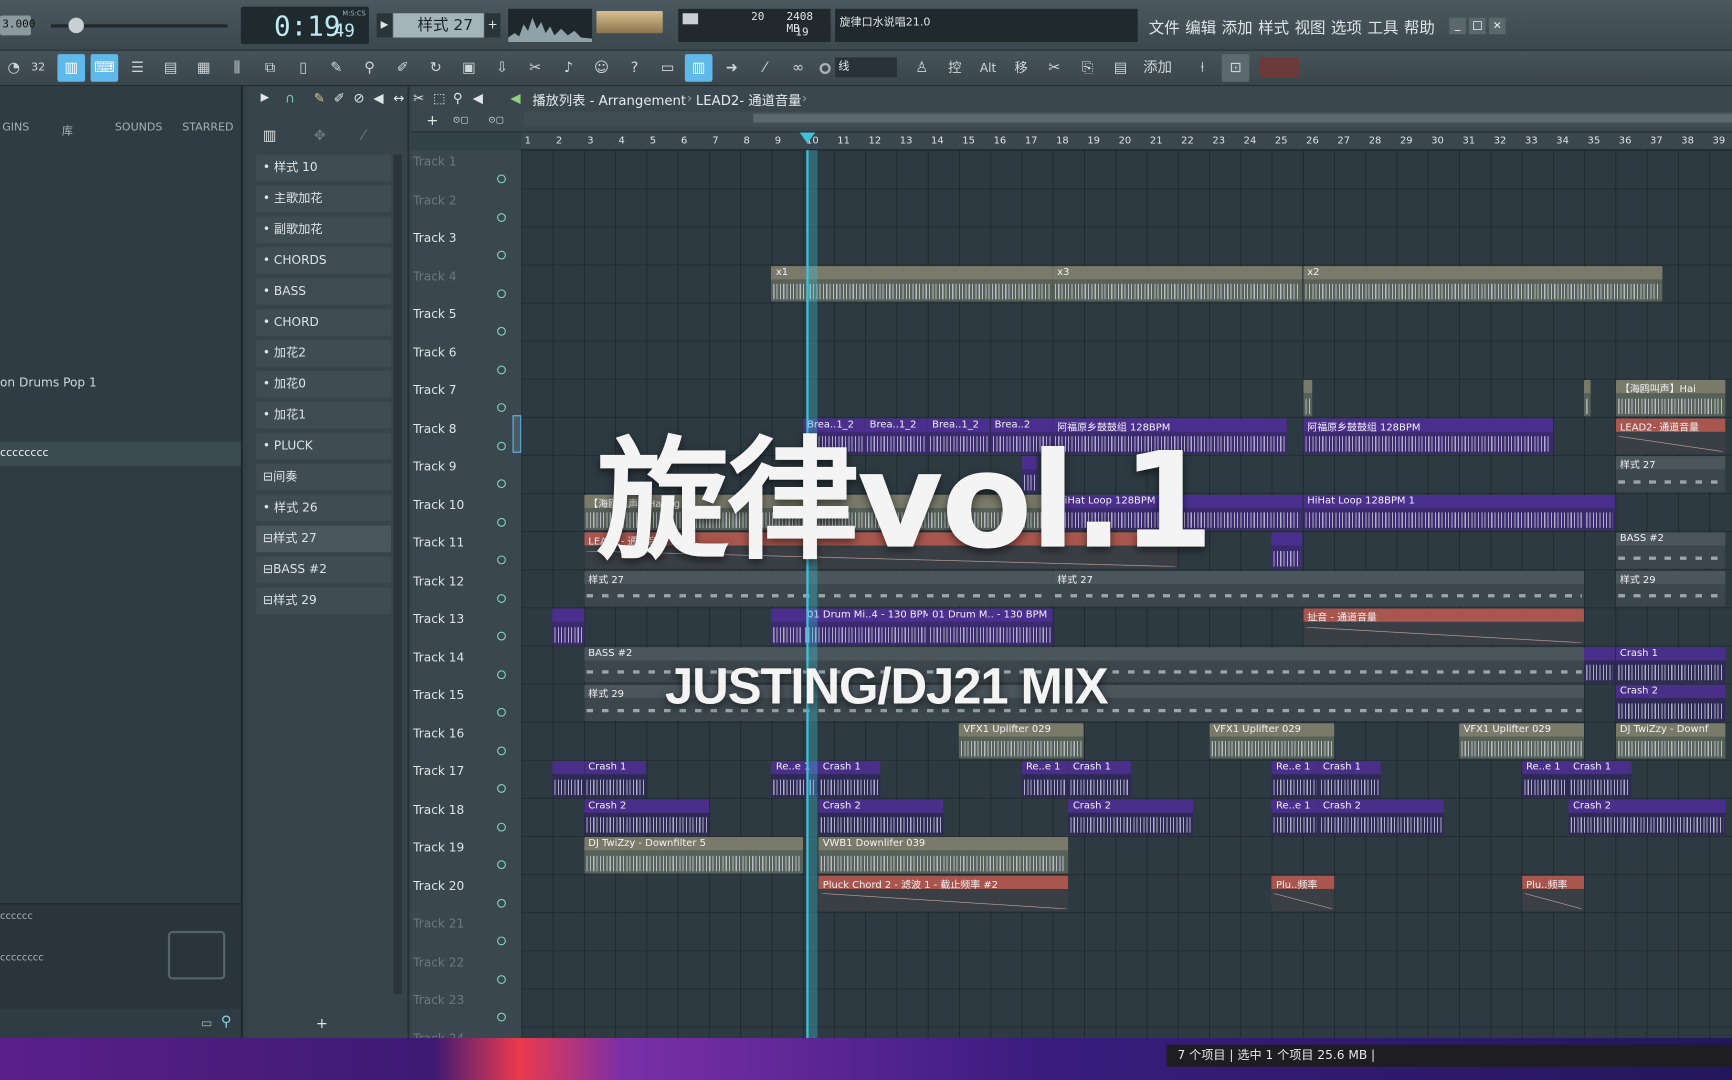 Image resolution: width=1732 pixels, height=1080 pixels. Describe the element at coordinates (438, 657) in the screenshot. I see `track-name: Track 14` at that location.